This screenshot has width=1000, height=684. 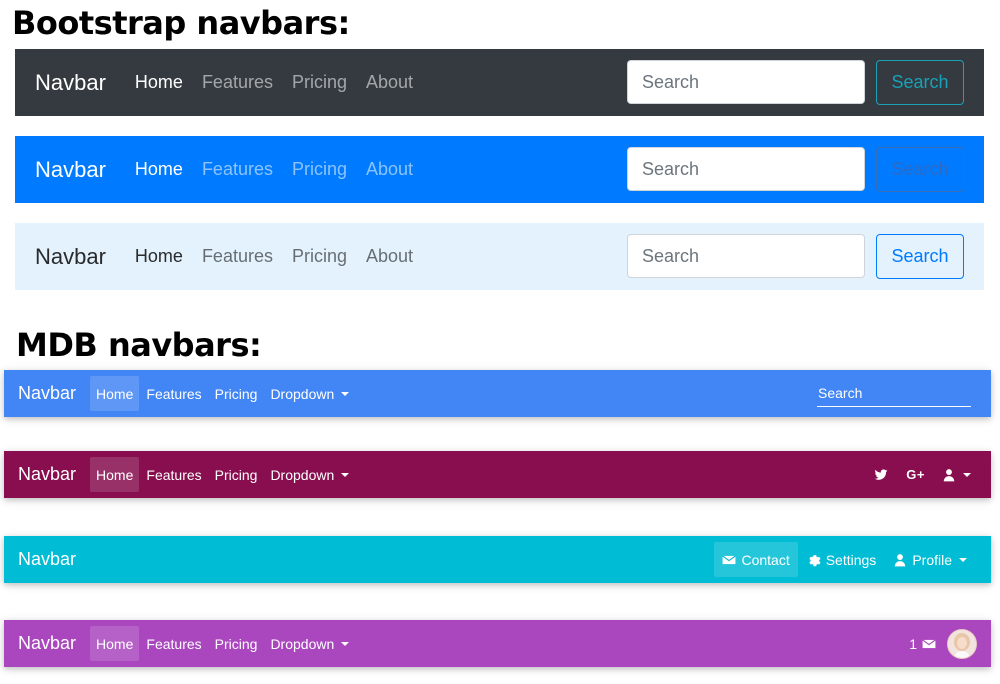 What do you see at coordinates (139, 345) in the screenshot?
I see `mdb-heading: MDB navbars:` at bounding box center [139, 345].